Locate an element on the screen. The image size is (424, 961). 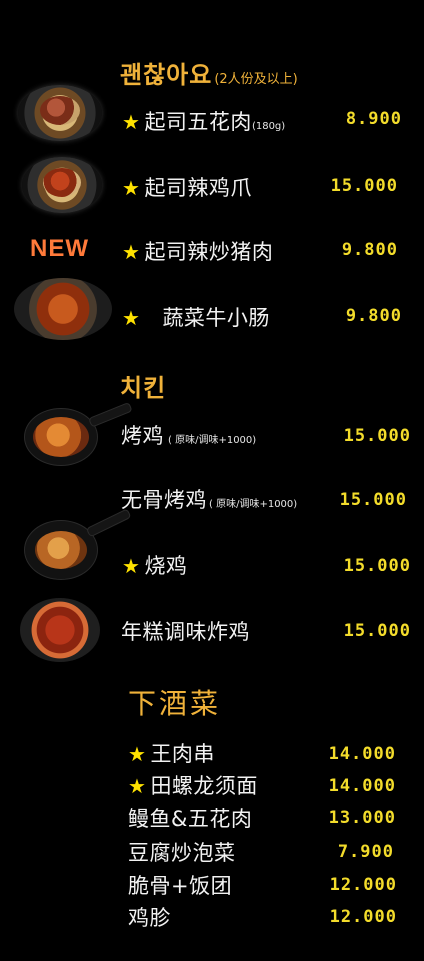
item-name: 脆骨+饭团 is located at coordinates (180, 886).